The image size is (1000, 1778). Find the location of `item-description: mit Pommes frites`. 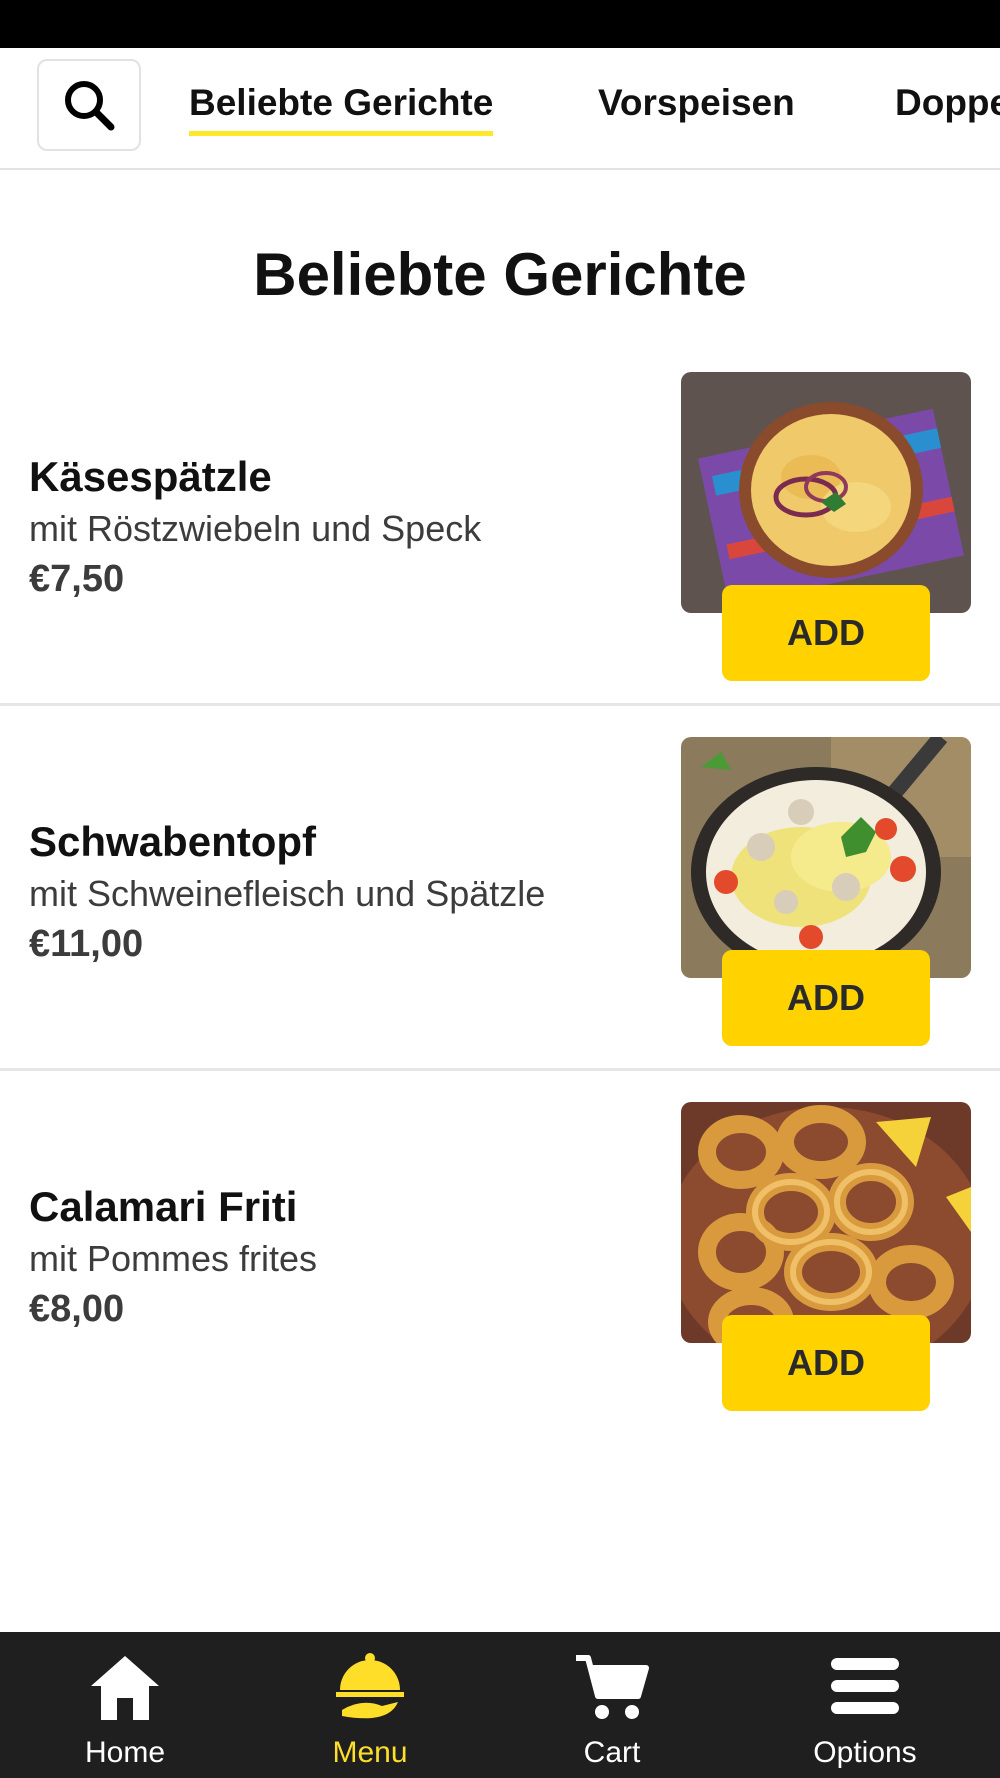

item-description: mit Pommes frites is located at coordinates (173, 1258).